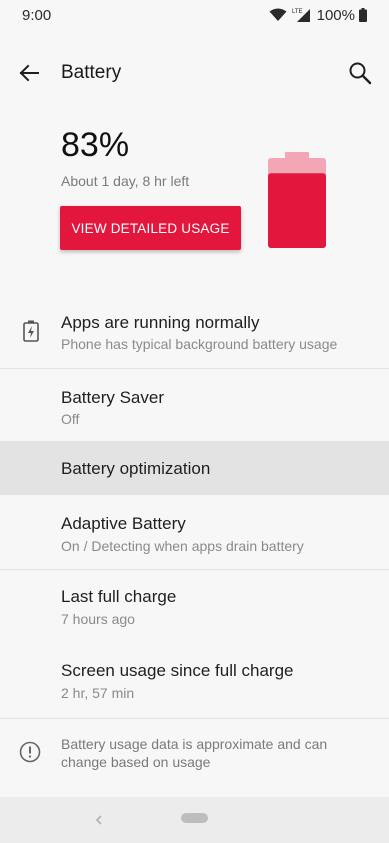  What do you see at coordinates (30, 752) in the screenshot?
I see `info-icon` at bounding box center [30, 752].